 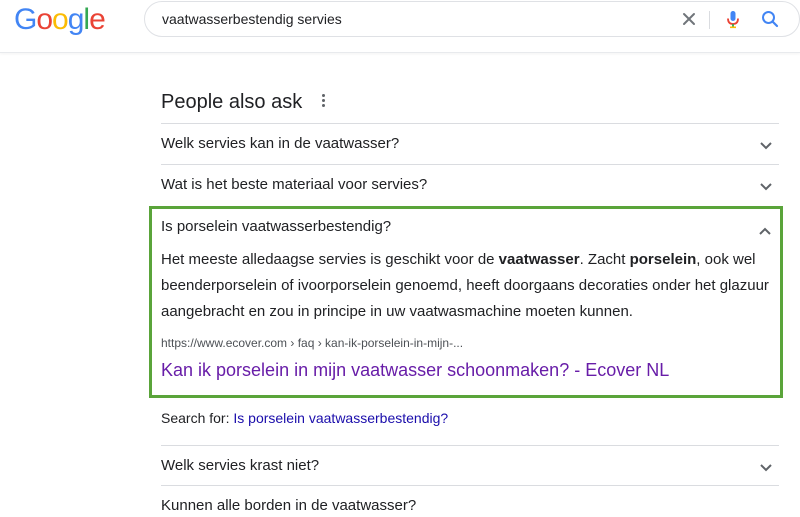 I want to click on paa-question: Kunnen alle borden in de vaatwasser?, so click(x=470, y=501).